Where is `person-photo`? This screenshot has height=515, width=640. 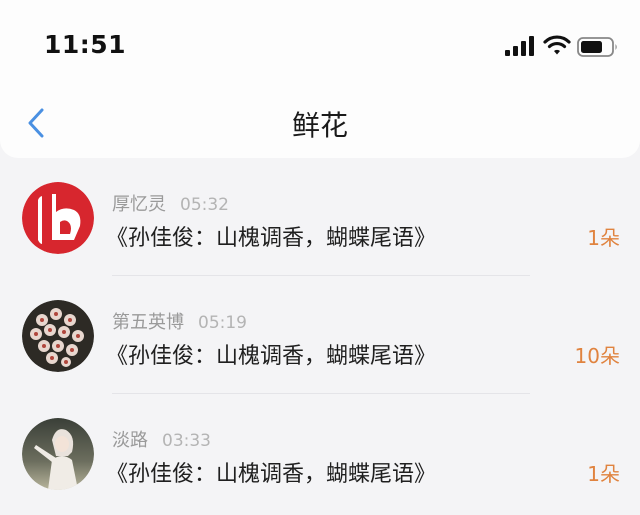
person-photo is located at coordinates (58, 454).